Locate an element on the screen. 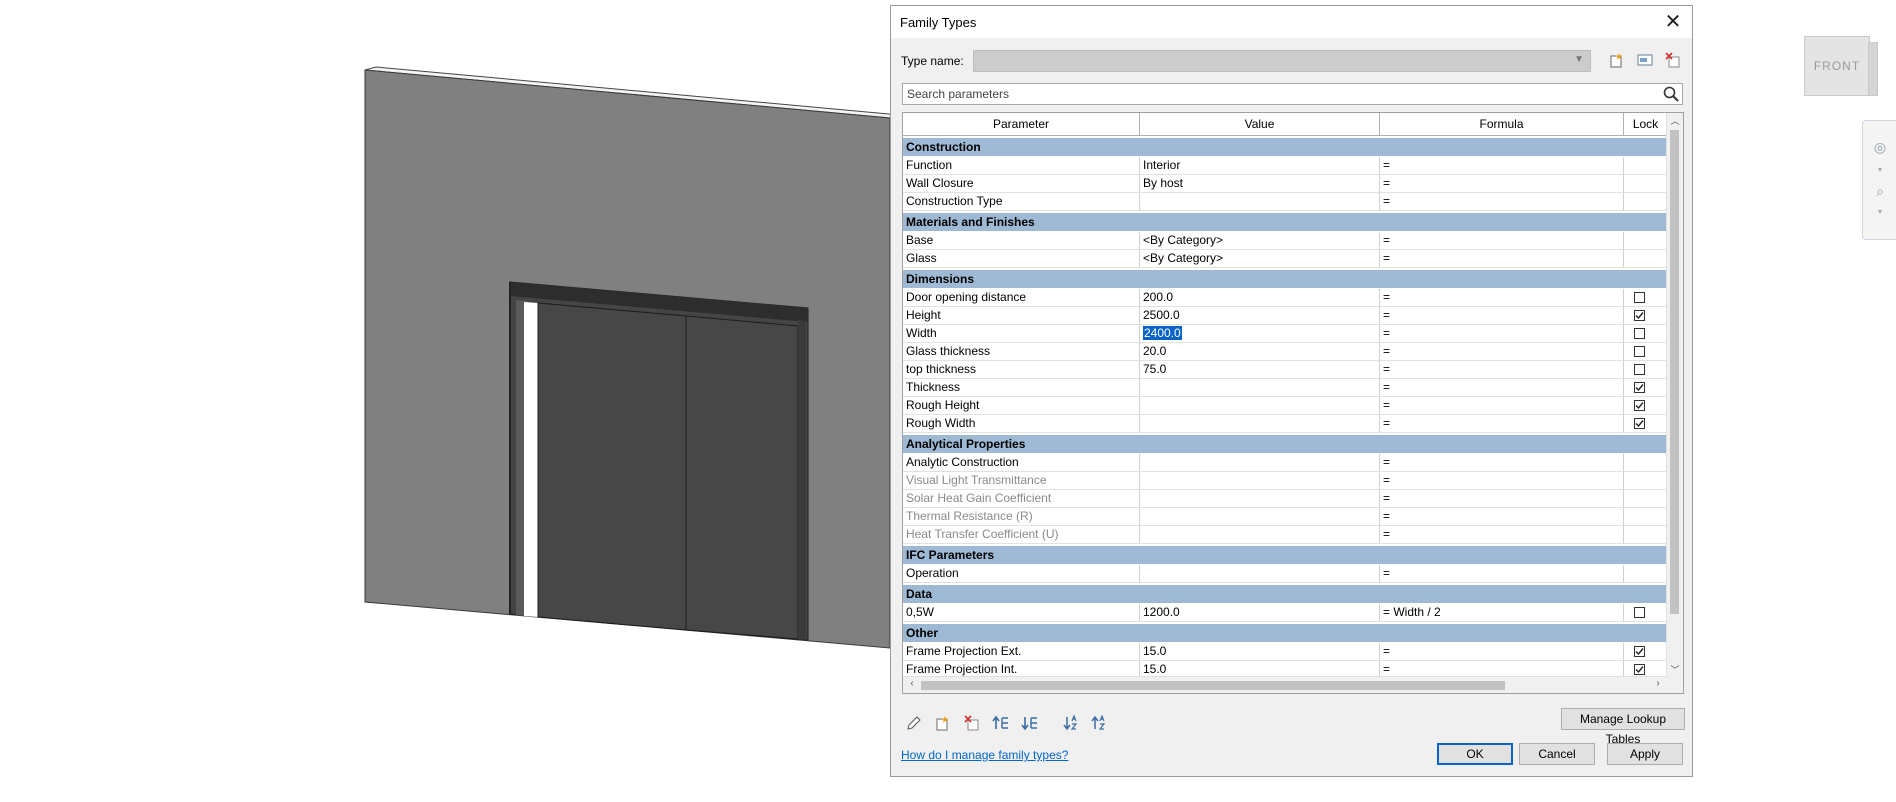  parameter-value-cell: 2500.0 is located at coordinates (1260, 316).